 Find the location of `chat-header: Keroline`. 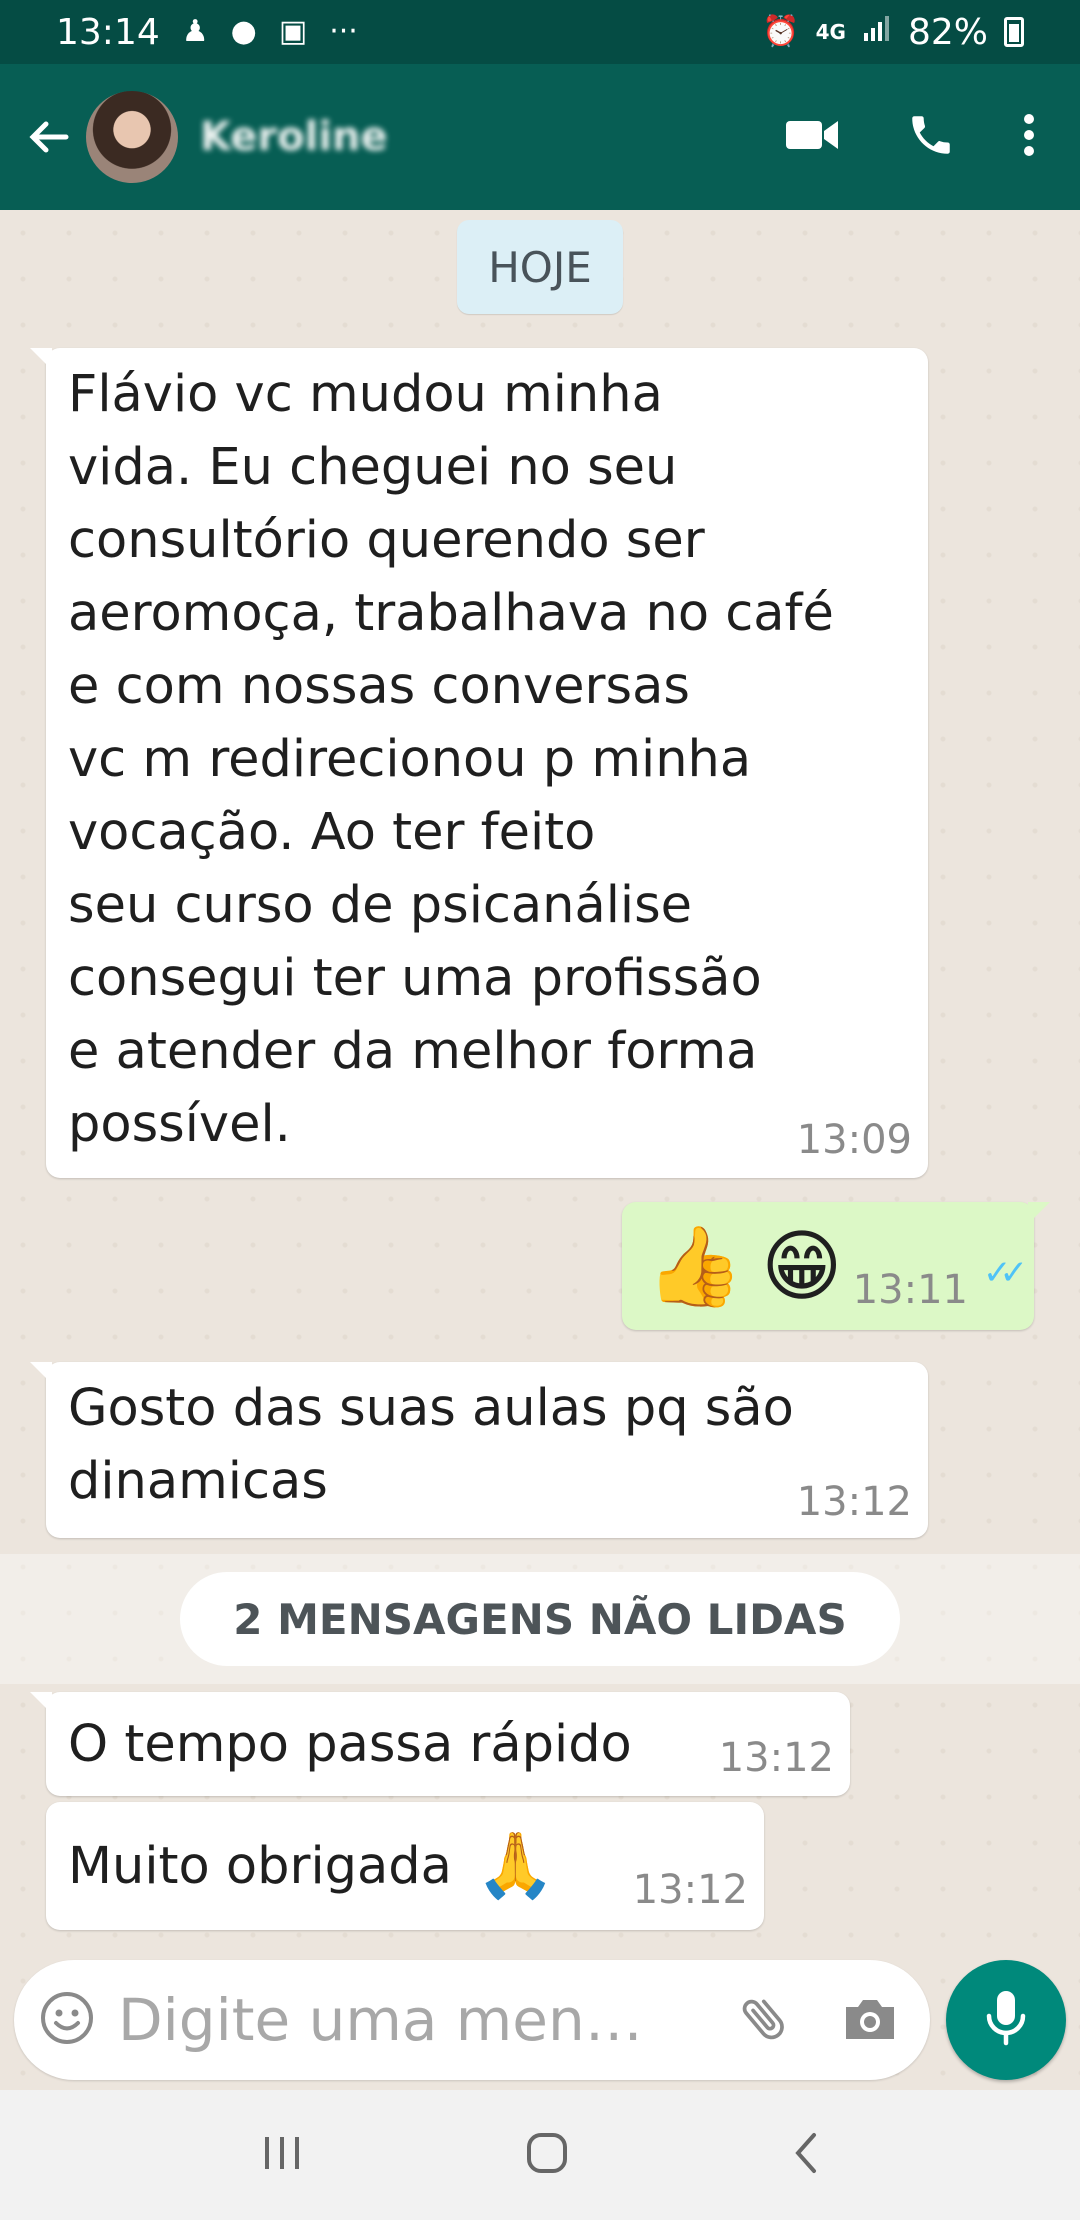

chat-header: Keroline is located at coordinates (540, 137).